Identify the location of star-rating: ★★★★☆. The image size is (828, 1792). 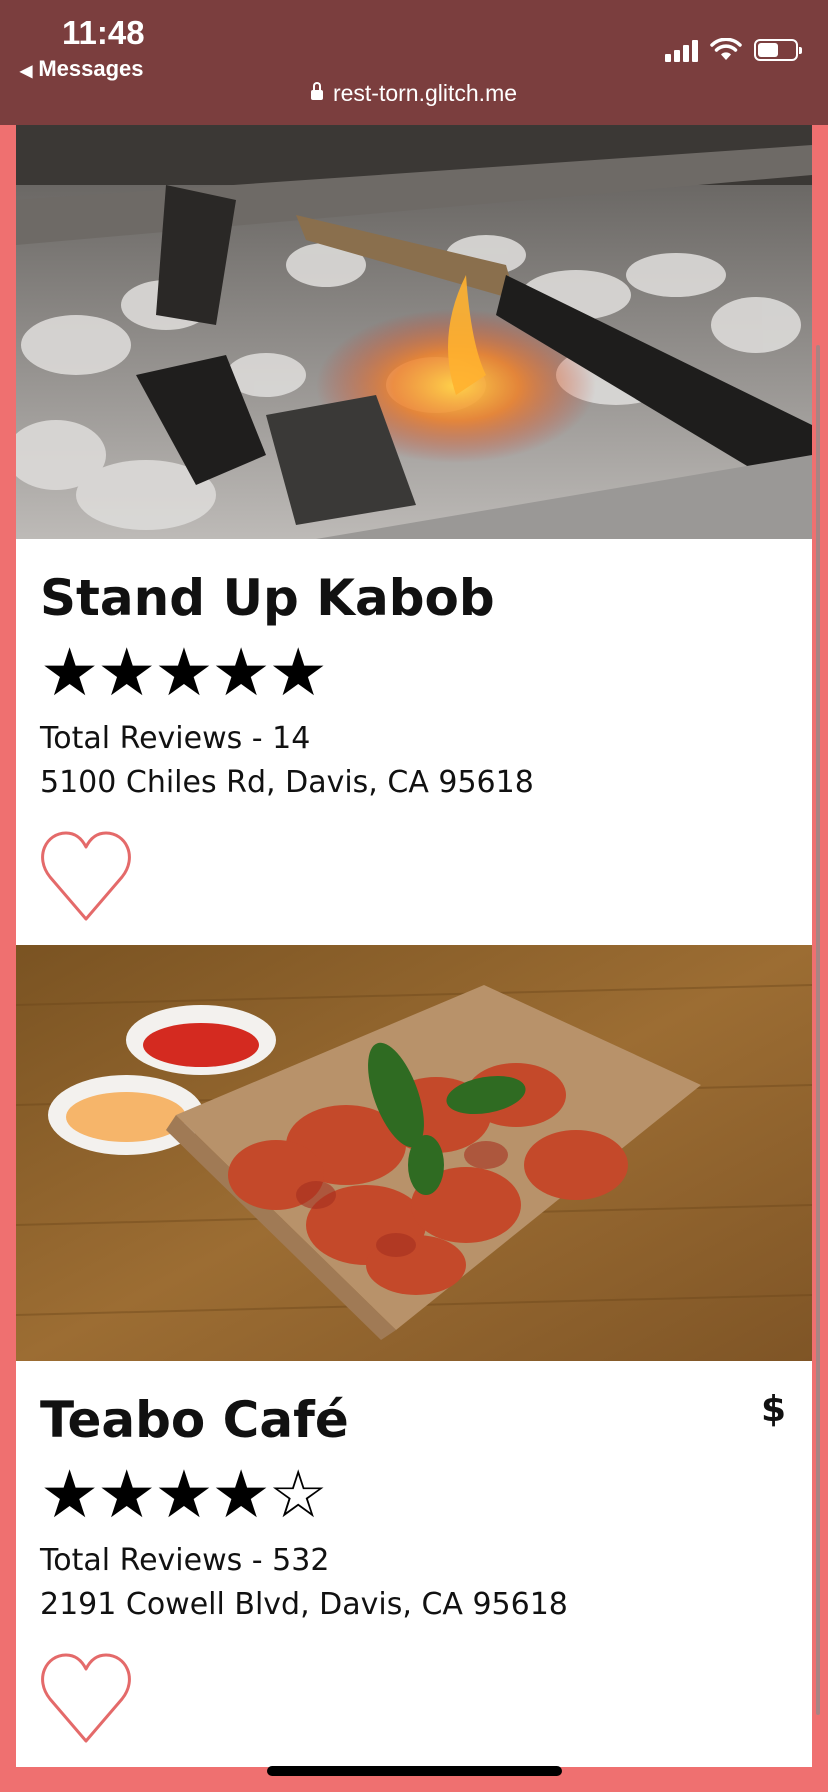
(184, 1494).